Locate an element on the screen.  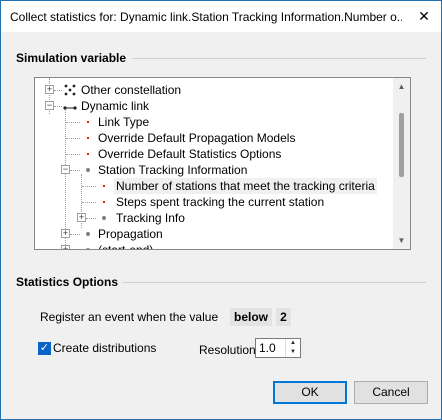
tree-item-override-propagation: Override Default Propagation Models is located at coordinates (214, 138).